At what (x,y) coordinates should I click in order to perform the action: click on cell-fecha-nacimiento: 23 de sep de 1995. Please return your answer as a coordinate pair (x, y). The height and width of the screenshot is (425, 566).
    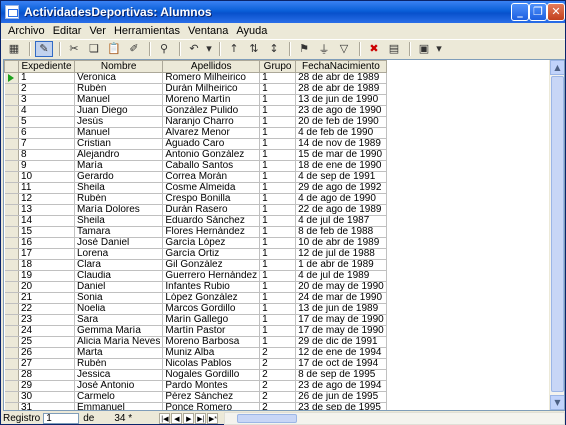
    Looking at the image, I should click on (341, 406).